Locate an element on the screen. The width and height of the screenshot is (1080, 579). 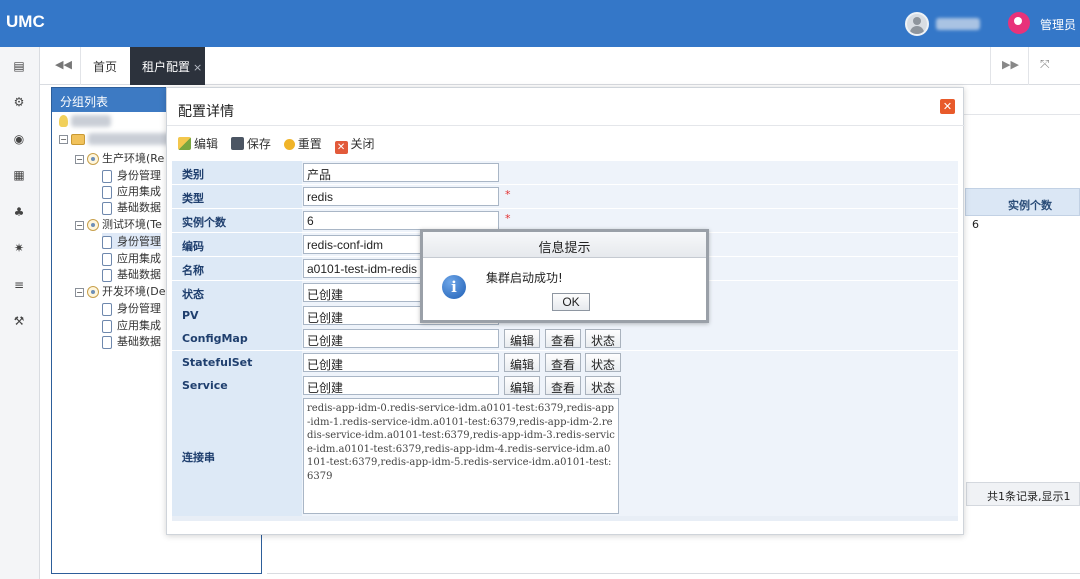
left-icon-rail: ▤ ⚙ ◉ ▦ ♣ ✷ ≡ ⚒ is located at coordinates (20, 313).